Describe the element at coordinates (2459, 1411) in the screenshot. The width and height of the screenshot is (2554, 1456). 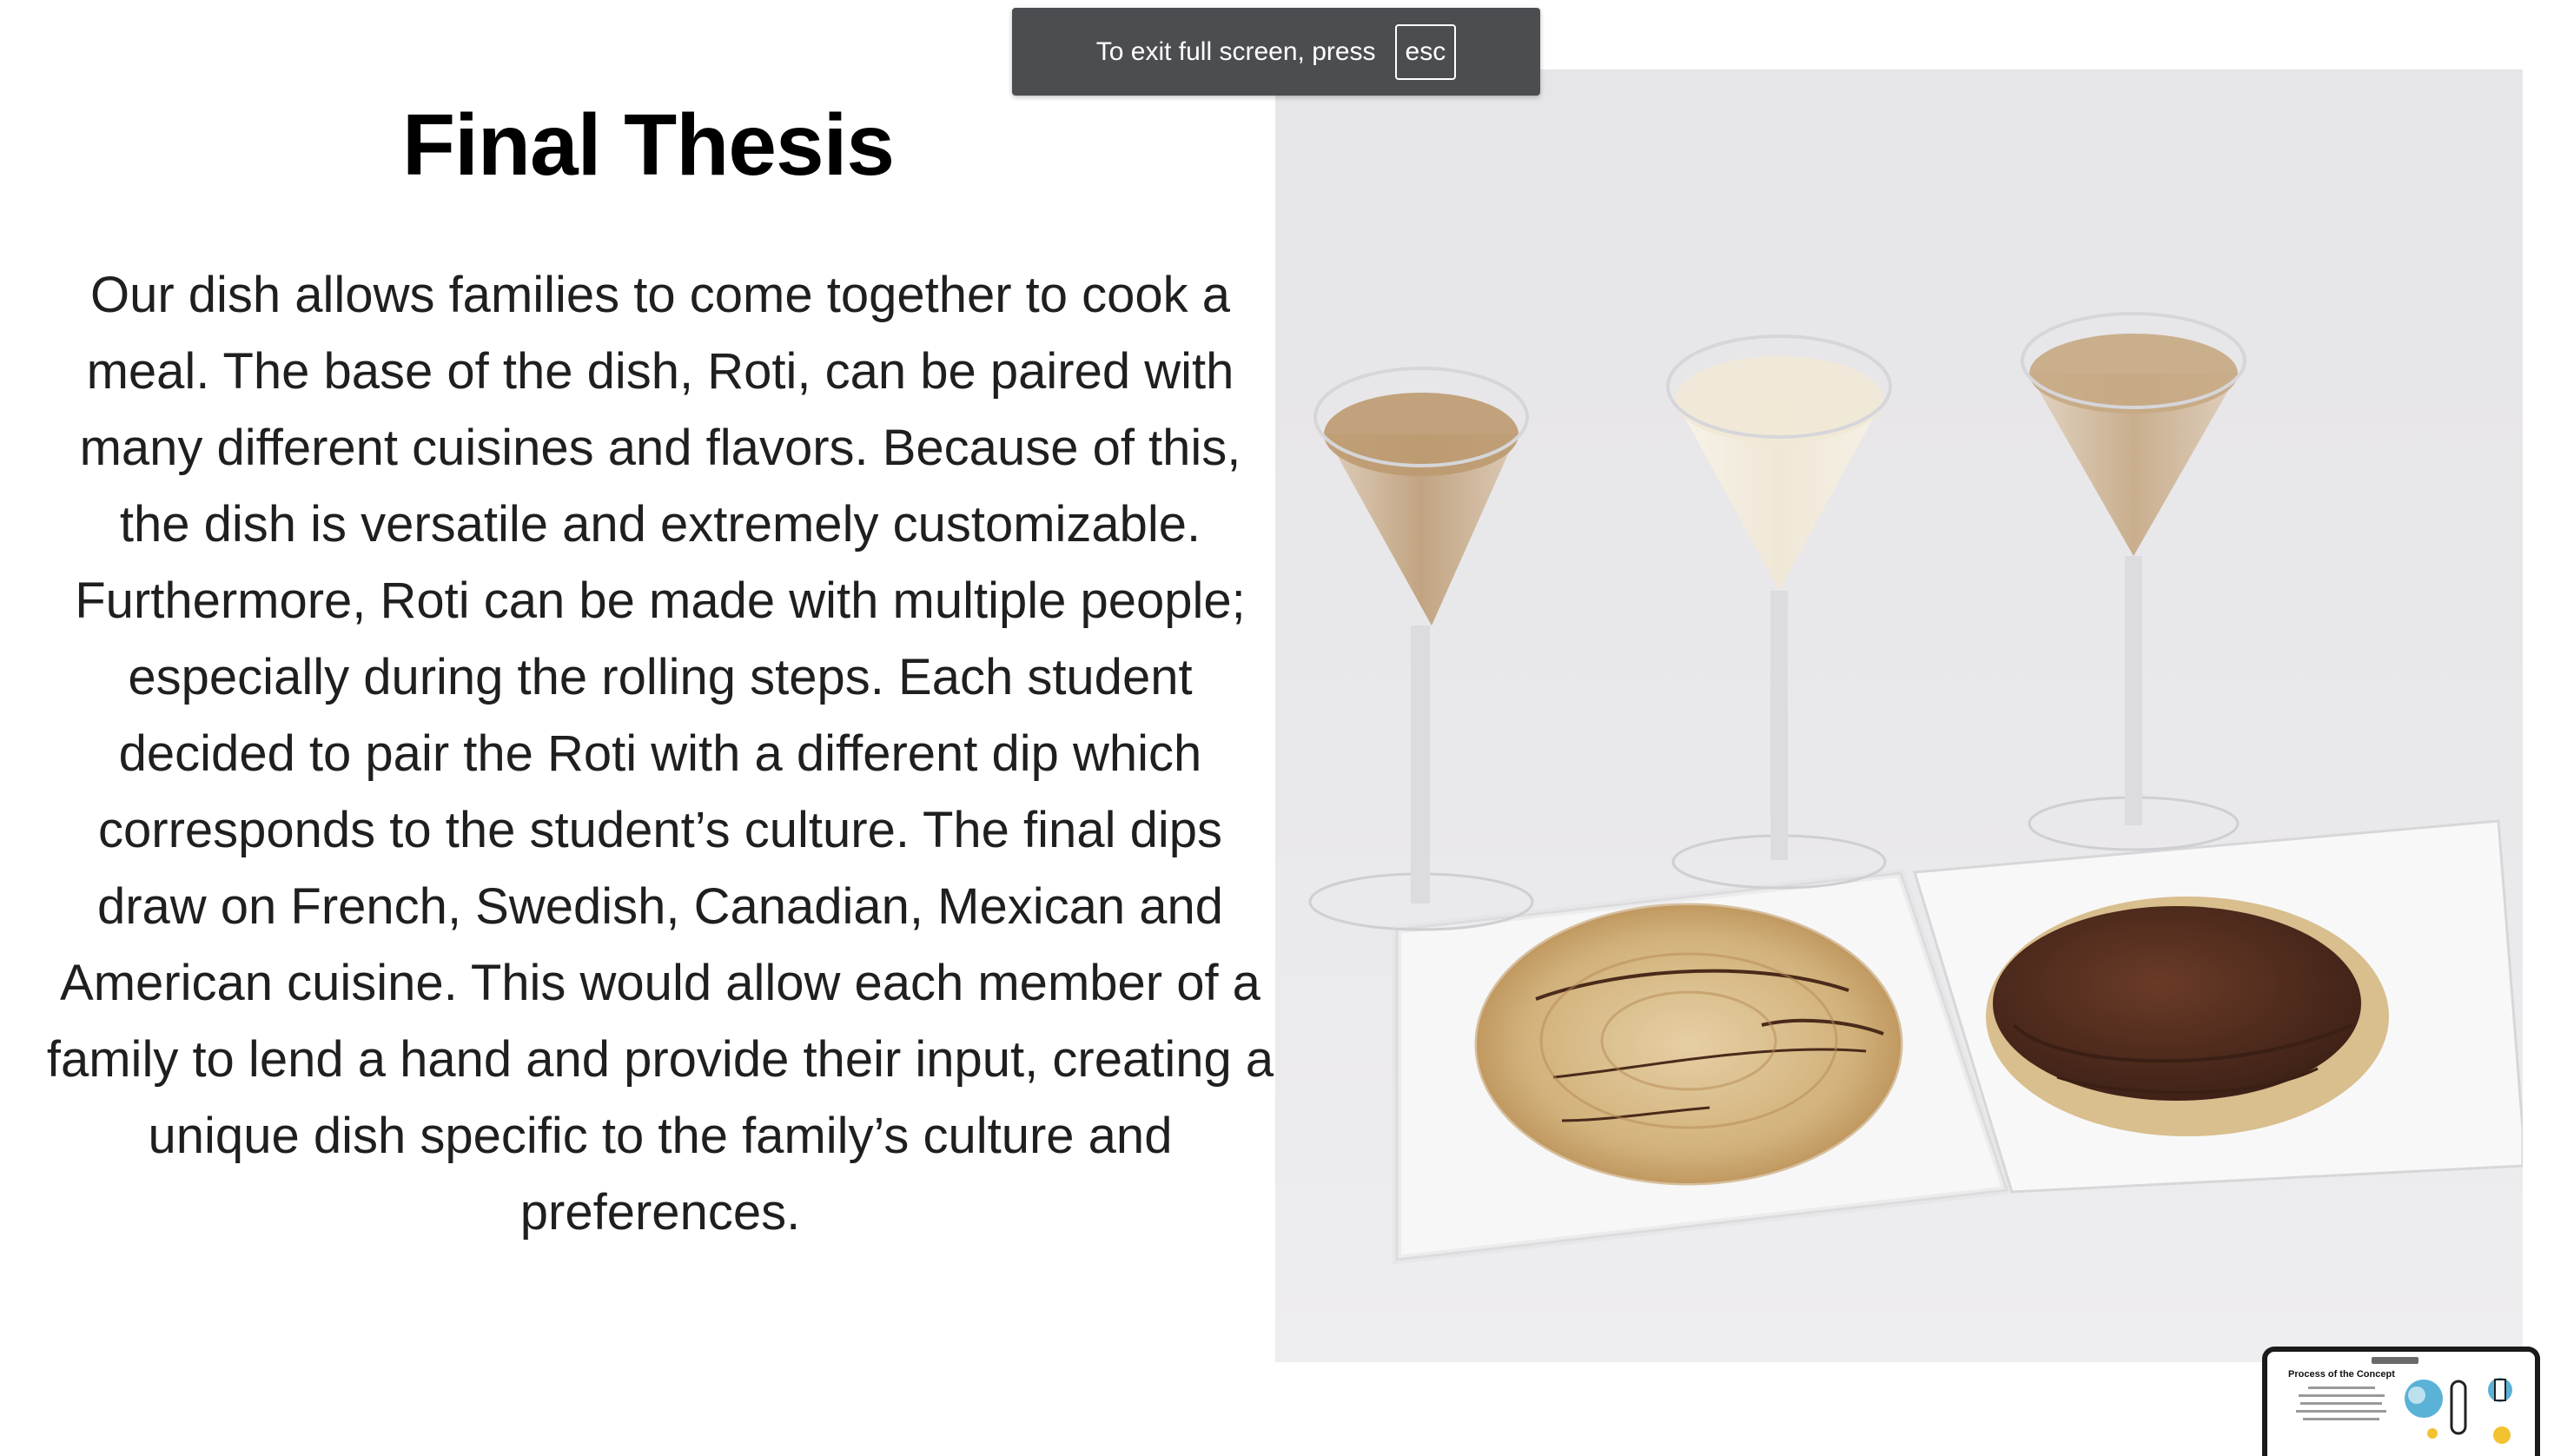
I see `thumbnail-illustration` at that location.